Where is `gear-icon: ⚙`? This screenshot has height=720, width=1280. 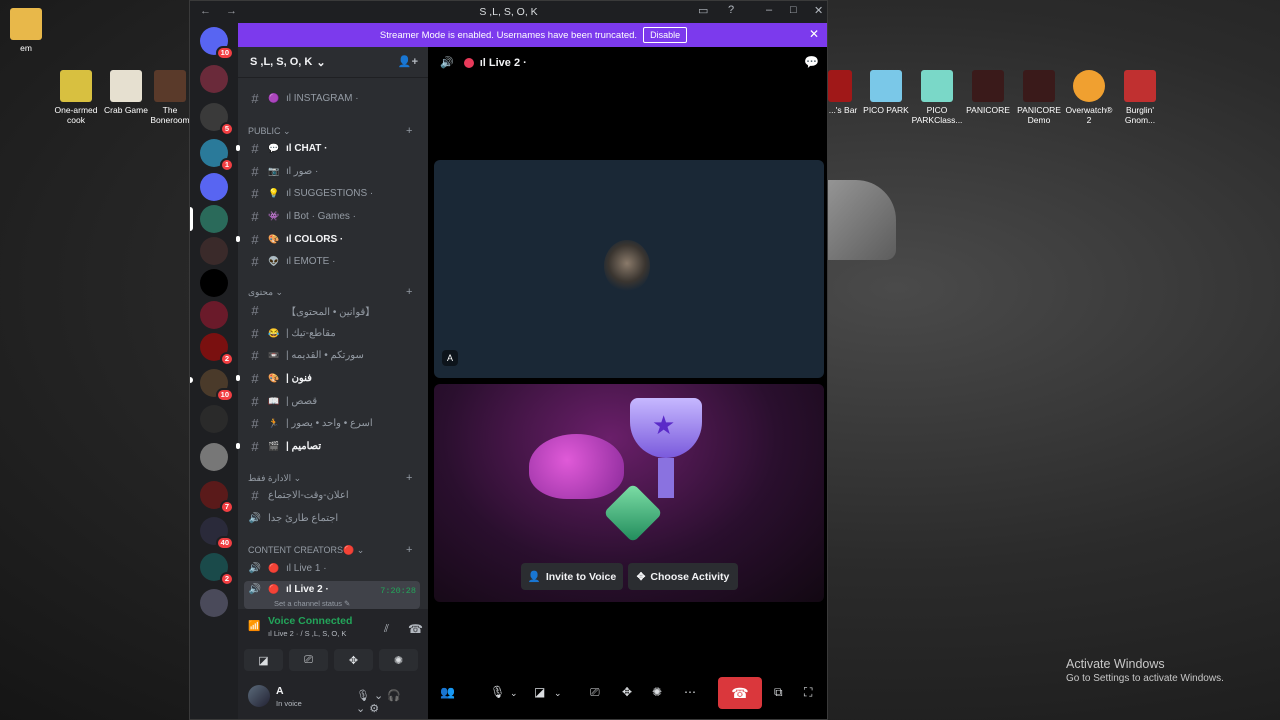
gear-icon: ⚙ is located at coordinates (376, 709).